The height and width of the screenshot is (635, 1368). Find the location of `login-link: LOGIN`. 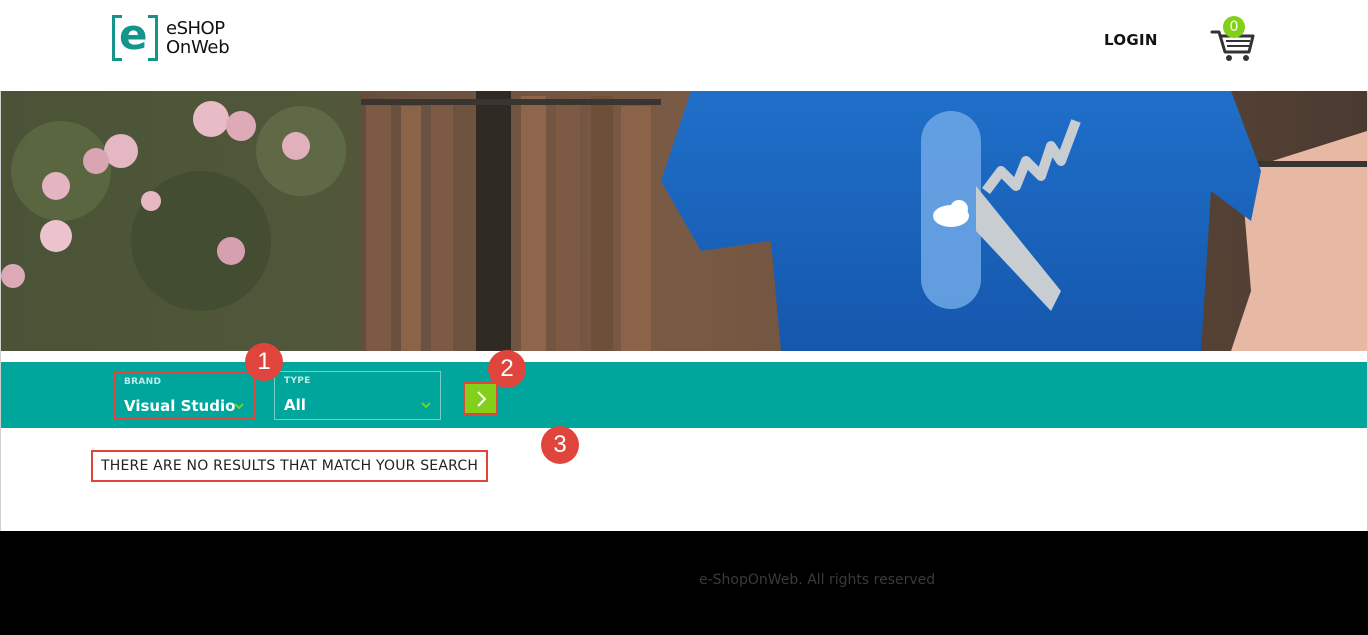

login-link: LOGIN is located at coordinates (1131, 40).